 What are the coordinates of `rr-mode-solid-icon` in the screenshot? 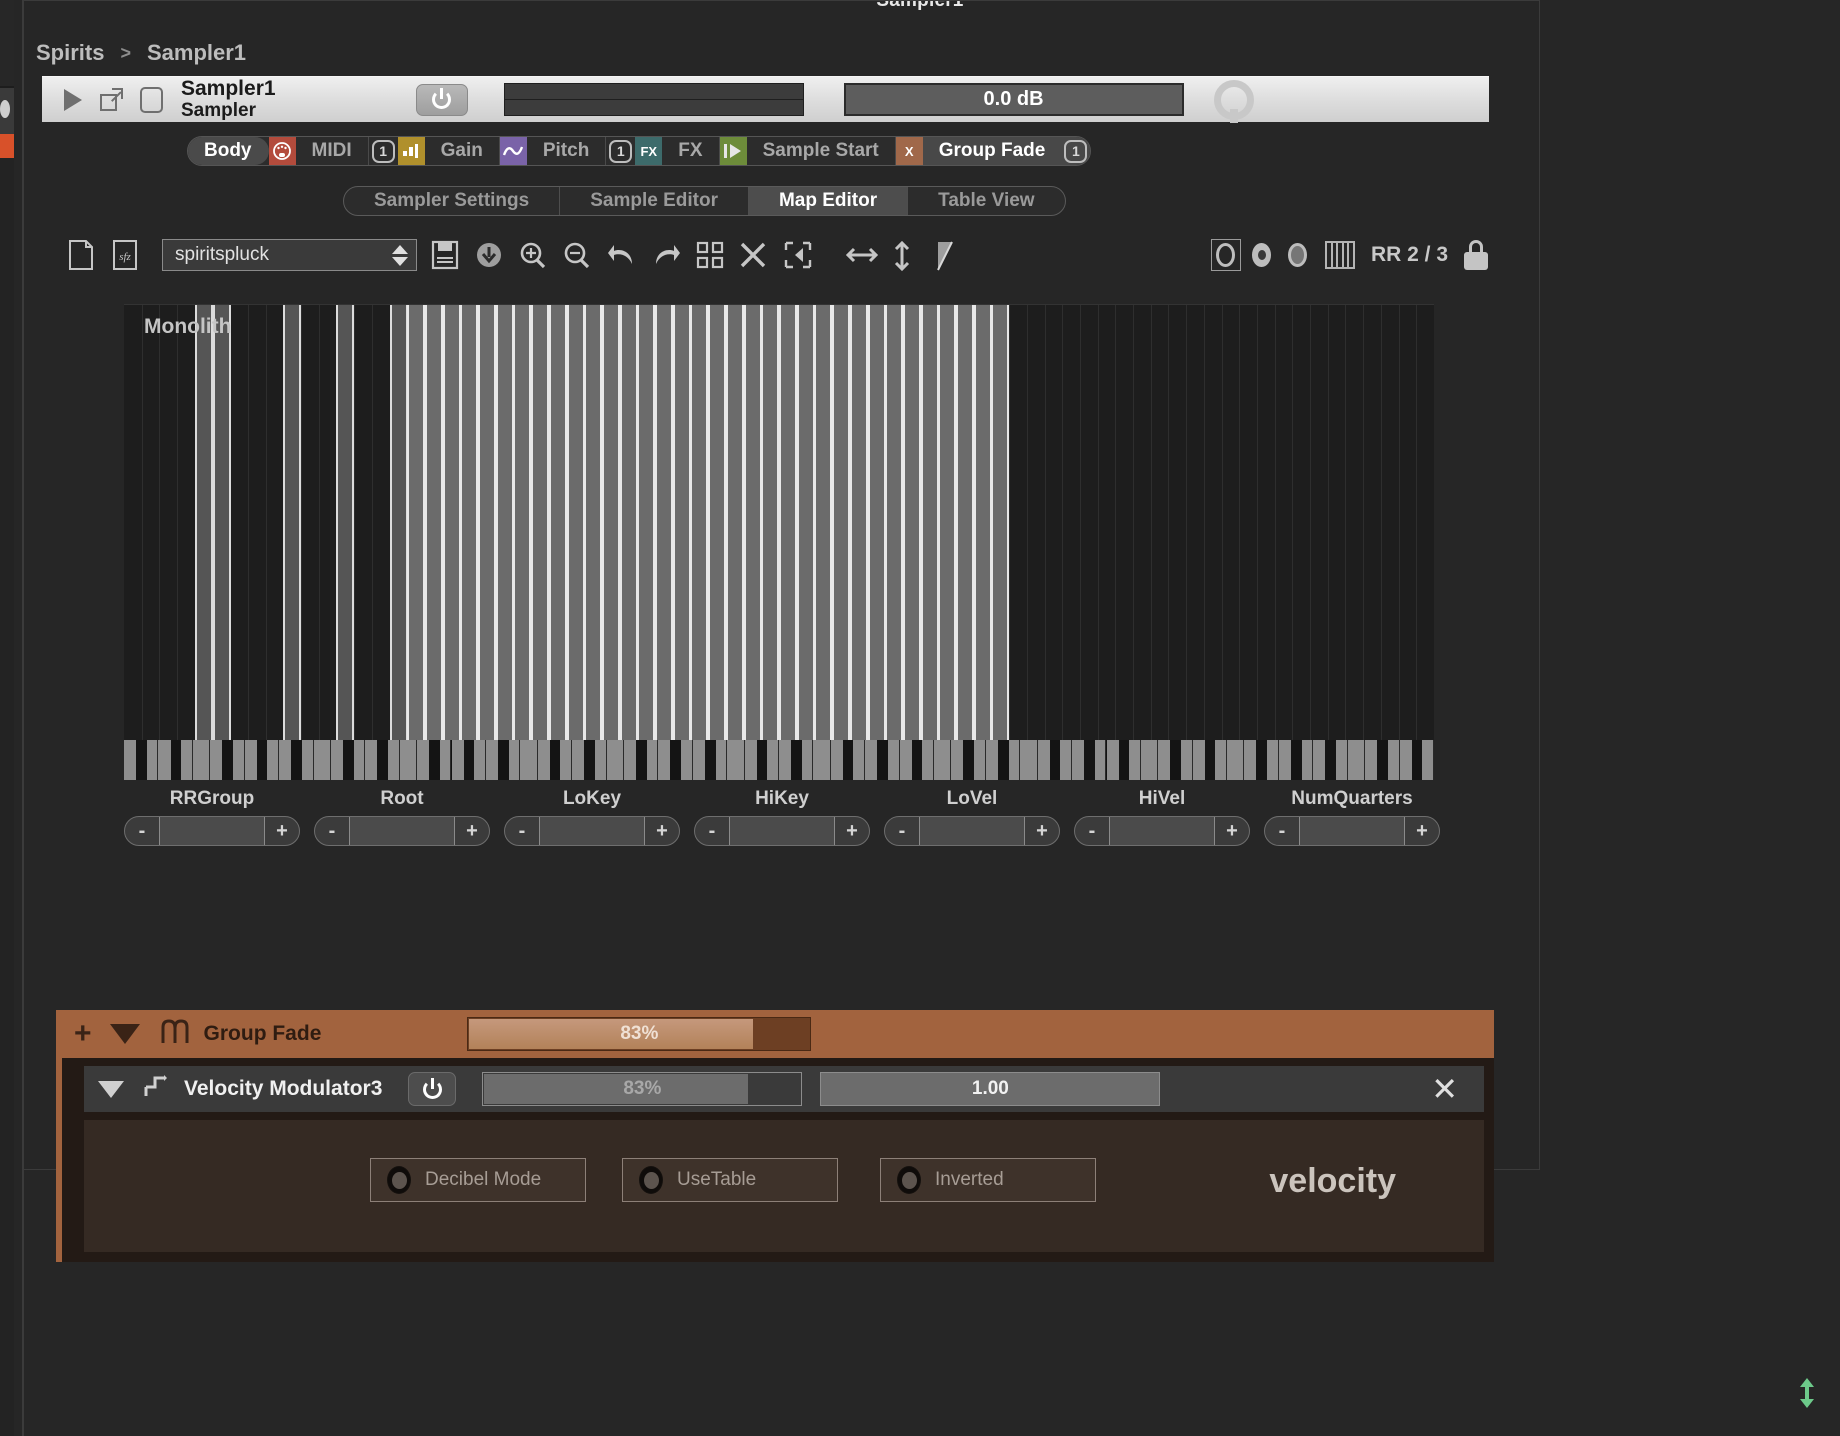 It's located at (1298, 255).